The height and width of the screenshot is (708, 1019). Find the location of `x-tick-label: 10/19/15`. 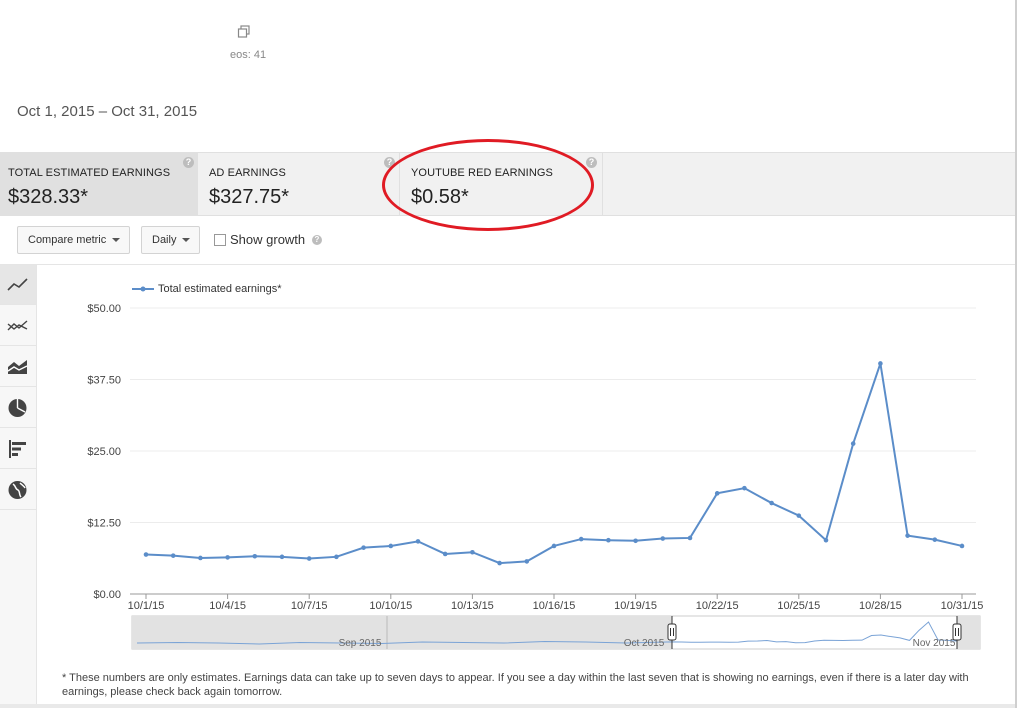

x-tick-label: 10/19/15 is located at coordinates (635, 606).